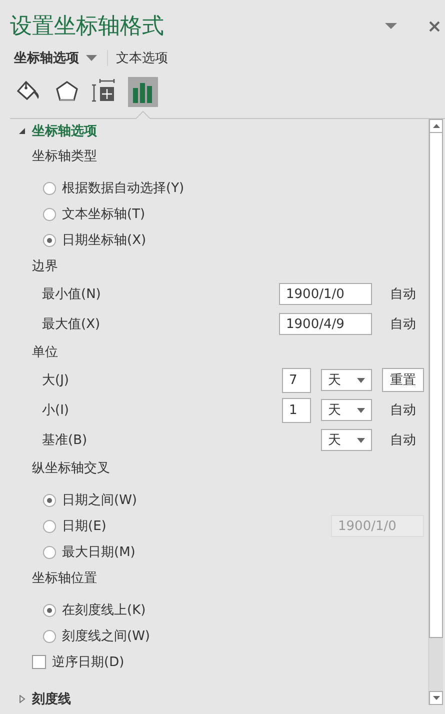 The image size is (445, 714). I want to click on checkbox-label: 逆序日期(D), so click(88, 662).